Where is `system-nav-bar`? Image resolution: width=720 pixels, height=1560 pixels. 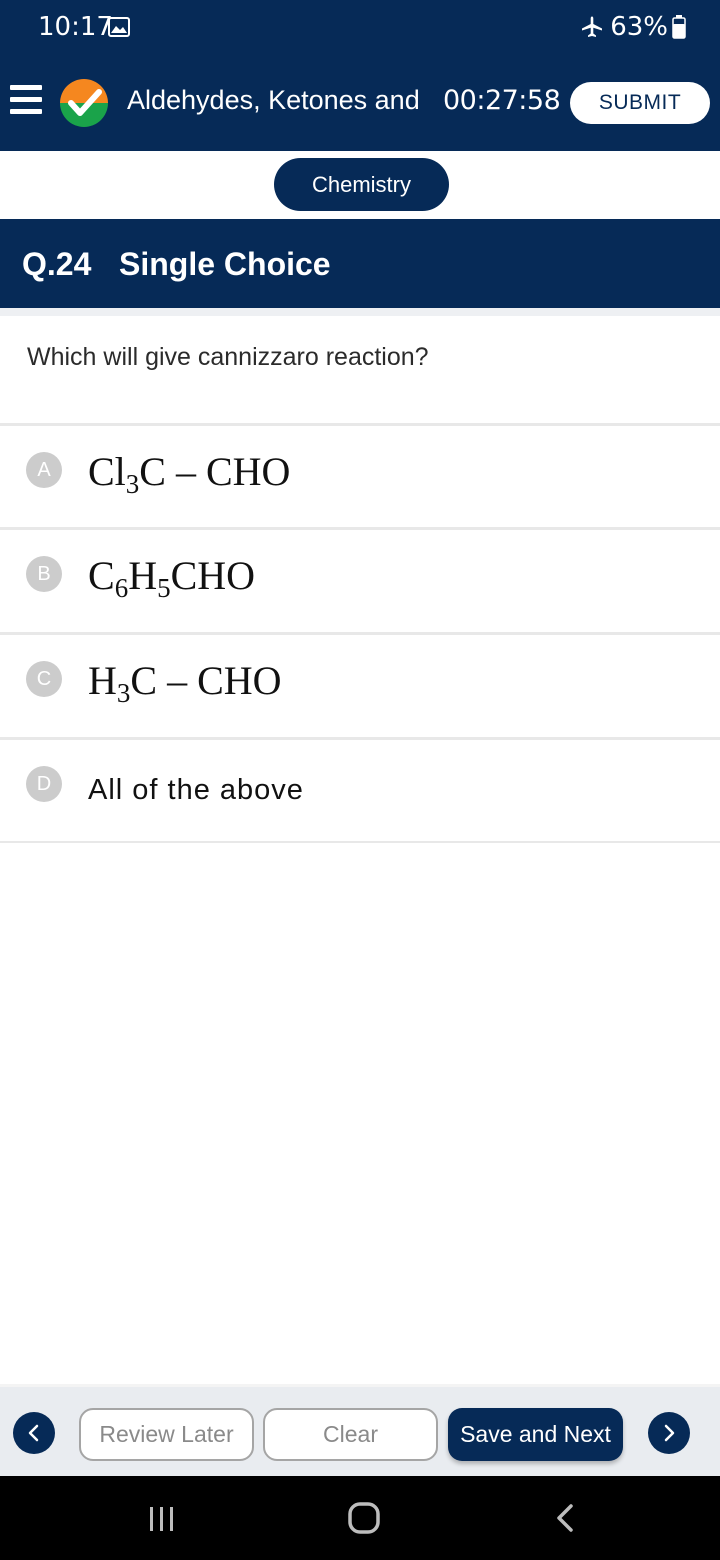 system-nav-bar is located at coordinates (360, 1518).